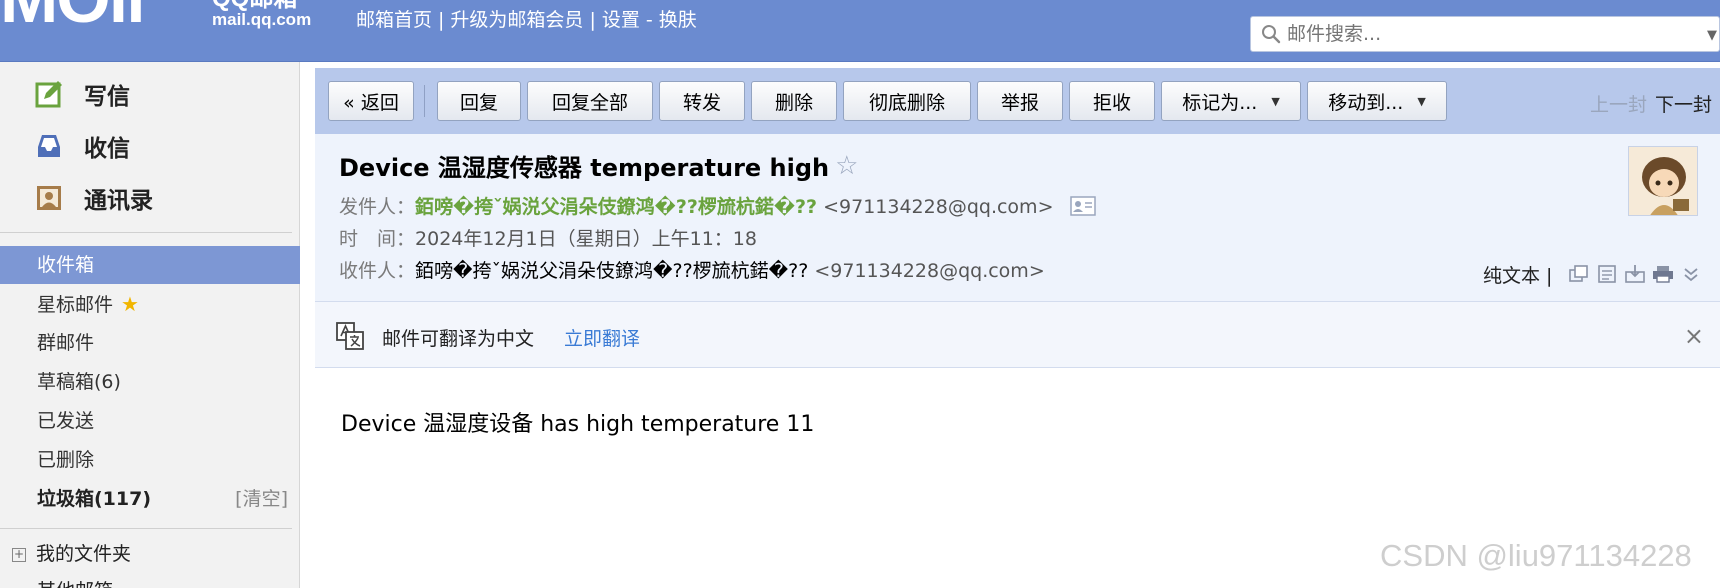 Image resolution: width=1720 pixels, height=588 pixels. Describe the element at coordinates (150, 343) in the screenshot. I see `folder-group-mail: 群邮件` at that location.